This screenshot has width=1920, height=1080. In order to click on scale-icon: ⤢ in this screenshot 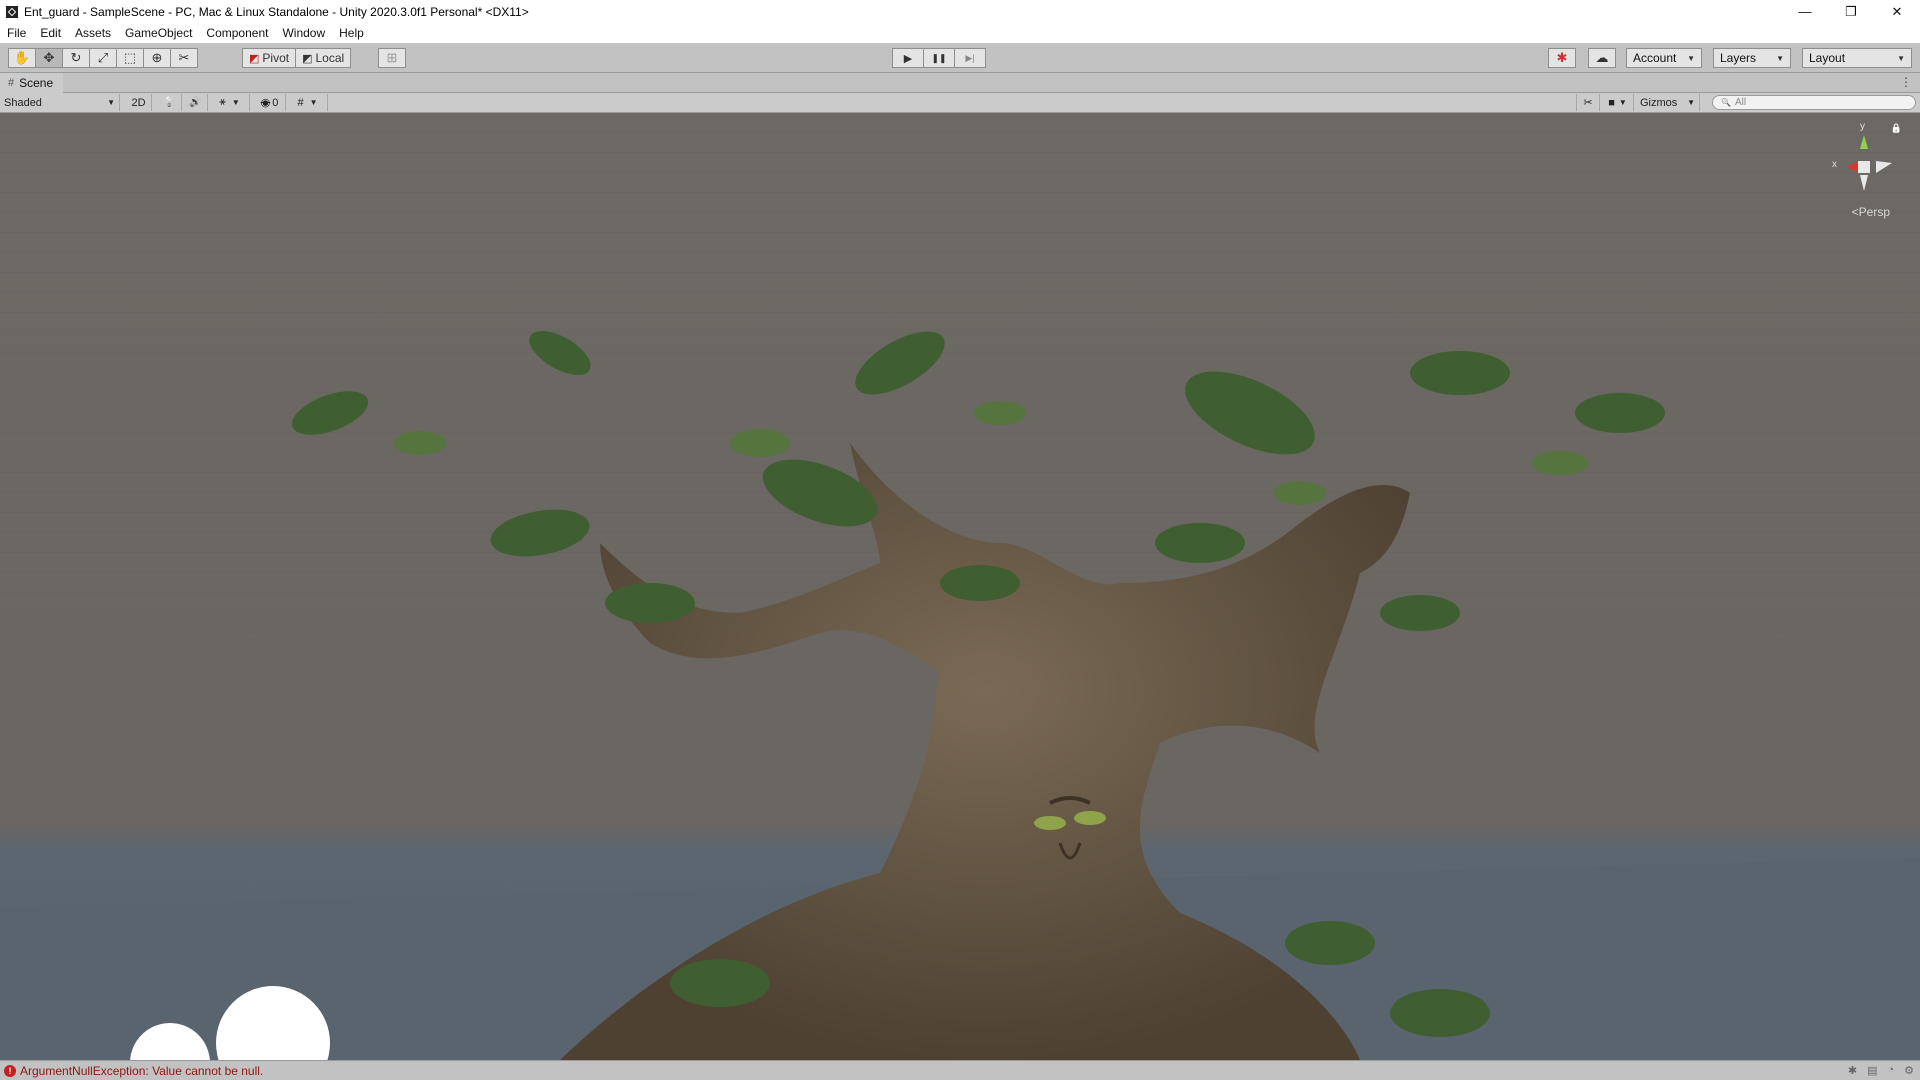, I will do `click(103, 57)`.